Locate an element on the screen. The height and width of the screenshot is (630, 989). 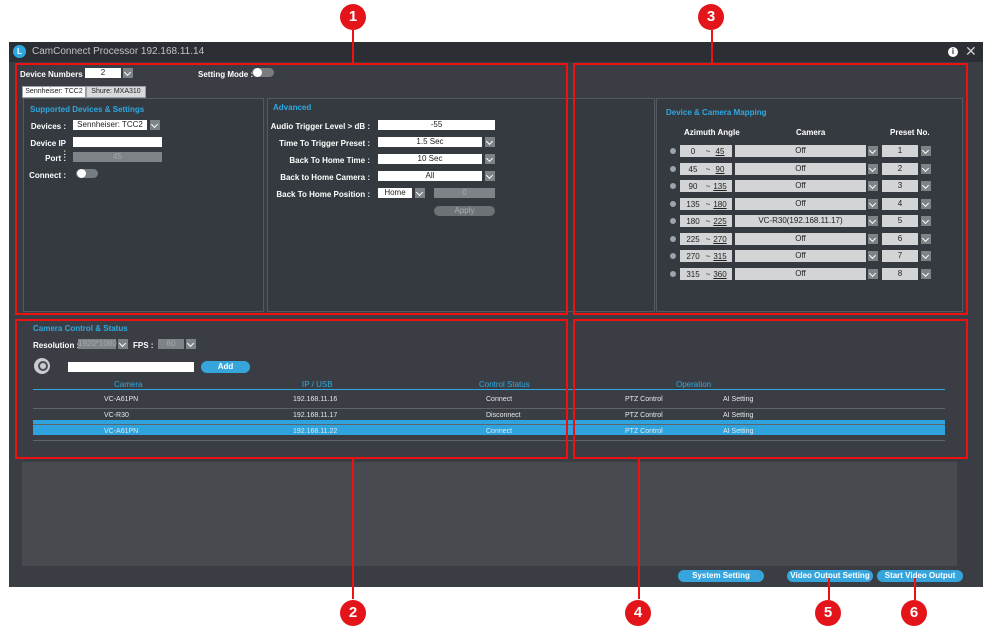
callout-badge-1: 1 is located at coordinates (353, 17).